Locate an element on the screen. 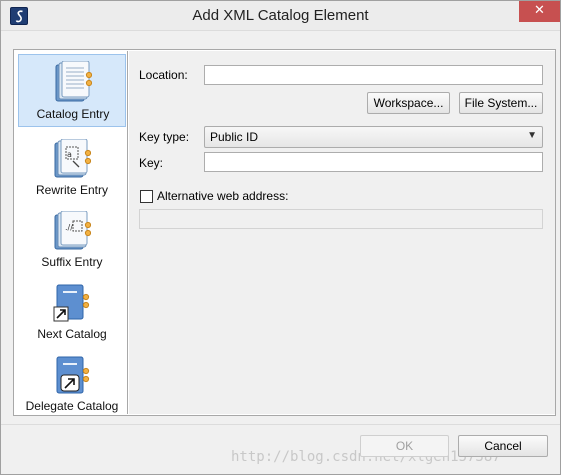 The height and width of the screenshot is (475, 561). rewrite-entry-icon: a is located at coordinates (72, 158).